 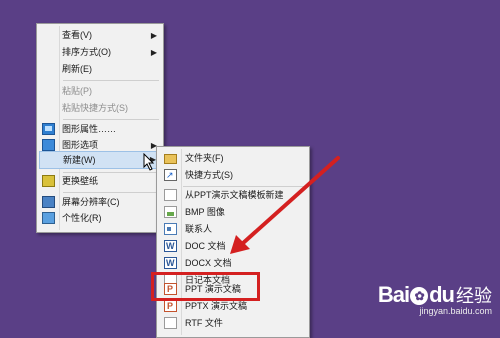 I want to click on mouse-cursor-icon, so click(x=149, y=162).